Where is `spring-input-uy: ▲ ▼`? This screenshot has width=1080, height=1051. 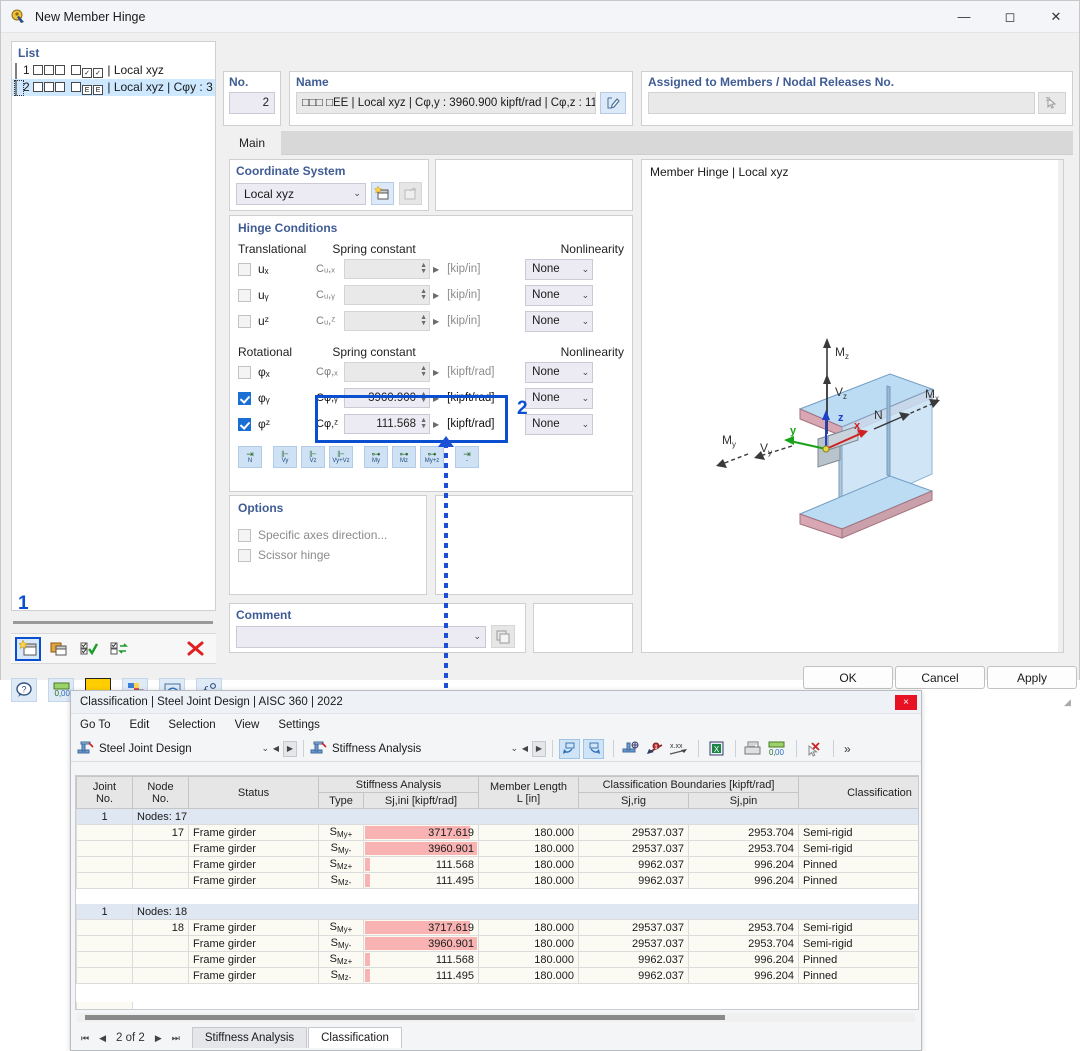 spring-input-uy: ▲ ▼ is located at coordinates (387, 295).